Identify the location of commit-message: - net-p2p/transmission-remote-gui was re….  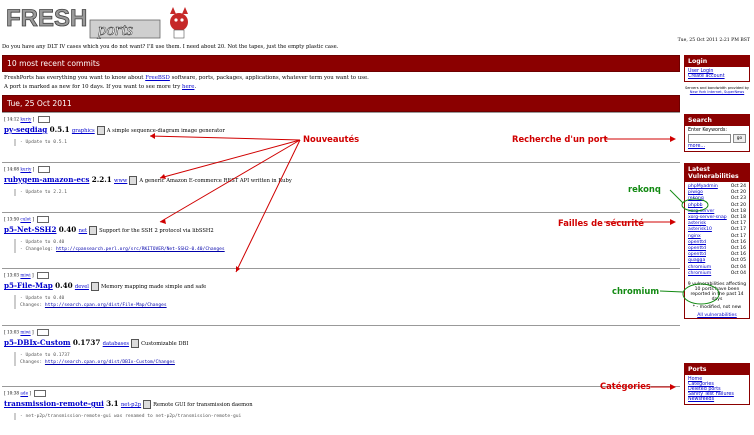
(346, 416).